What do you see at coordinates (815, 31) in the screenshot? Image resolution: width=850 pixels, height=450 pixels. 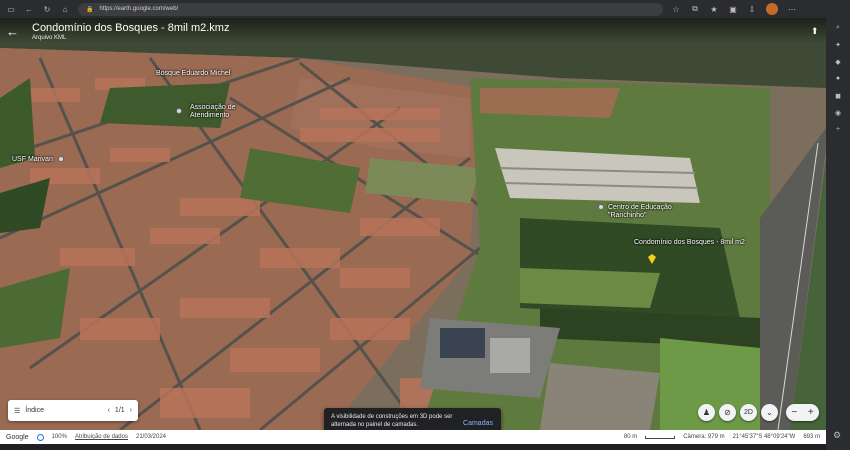 I see `share-icon: ⬆` at bounding box center [815, 31].